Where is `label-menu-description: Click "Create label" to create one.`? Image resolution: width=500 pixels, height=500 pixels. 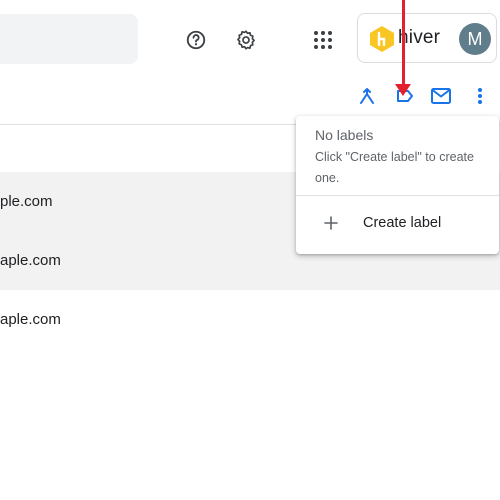
label-menu-description: Click "Create label" to create one. is located at coordinates (394, 167).